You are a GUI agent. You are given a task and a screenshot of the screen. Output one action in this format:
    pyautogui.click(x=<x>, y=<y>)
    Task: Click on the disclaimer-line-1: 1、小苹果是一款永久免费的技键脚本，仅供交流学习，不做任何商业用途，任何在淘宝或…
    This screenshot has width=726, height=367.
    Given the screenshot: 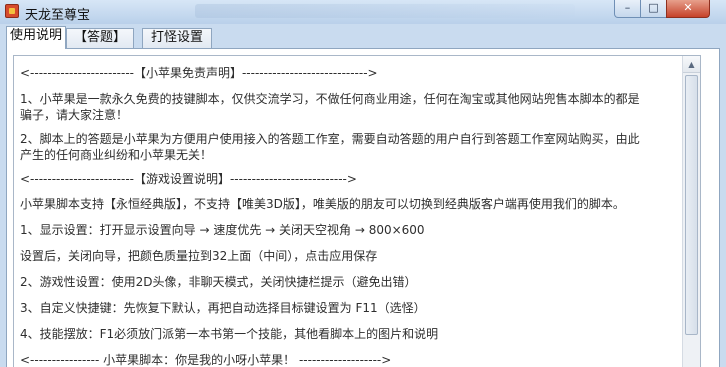 What is the action you would take?
    pyautogui.click(x=330, y=99)
    